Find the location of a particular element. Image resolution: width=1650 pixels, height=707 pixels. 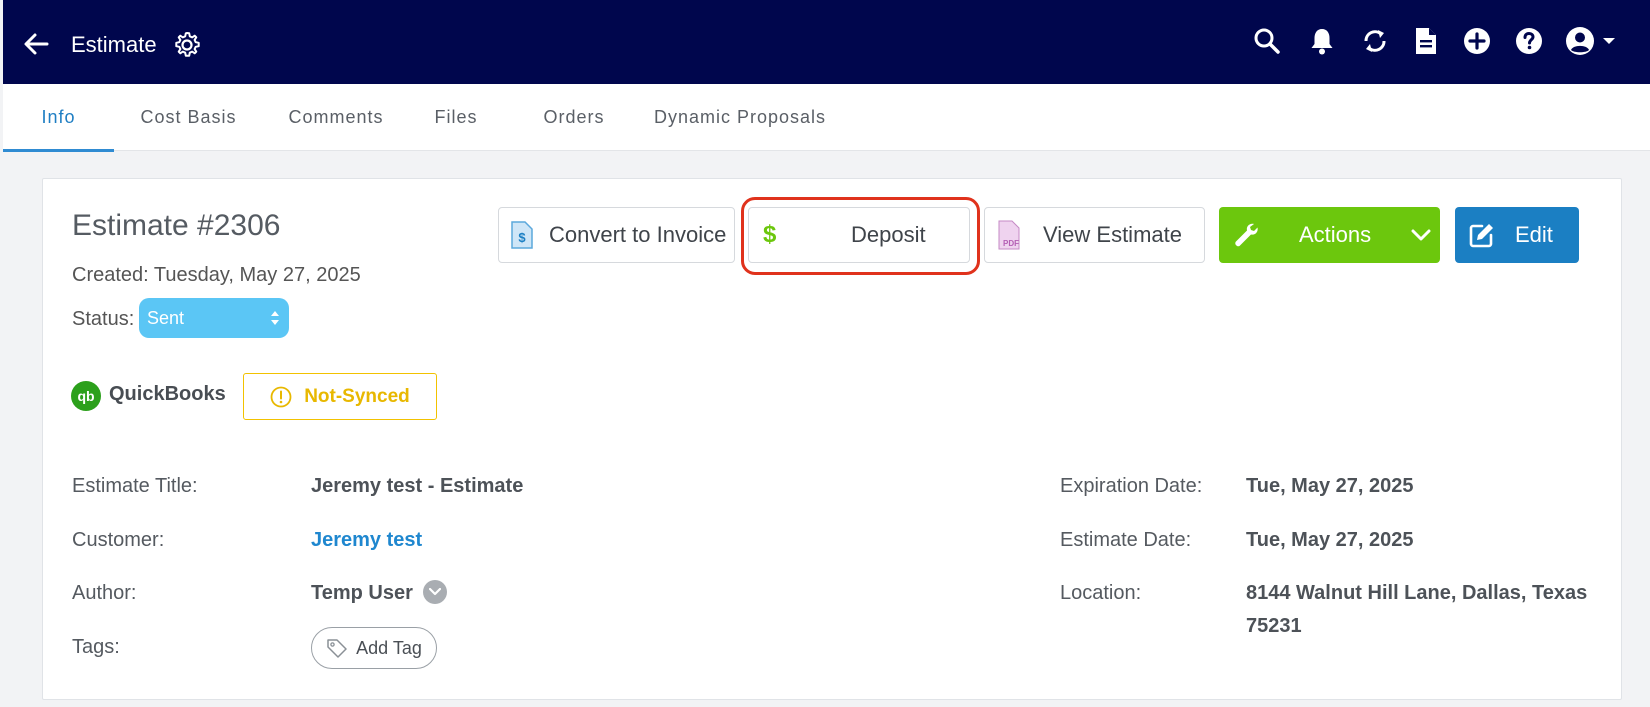

sync-icon is located at coordinates (1375, 41).